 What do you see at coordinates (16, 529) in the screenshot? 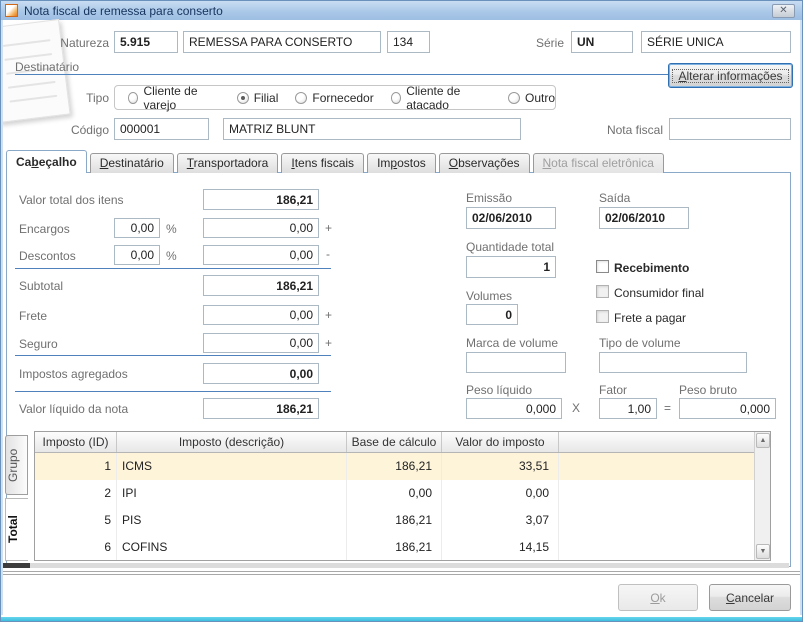
I see `side-tab-total: Total` at bounding box center [16, 529].